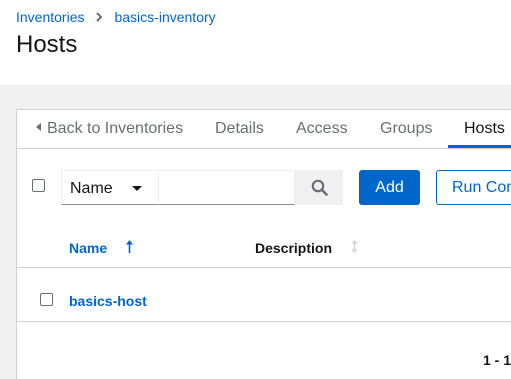 The width and height of the screenshot is (511, 379). I want to click on page-title: Hosts, so click(47, 44).